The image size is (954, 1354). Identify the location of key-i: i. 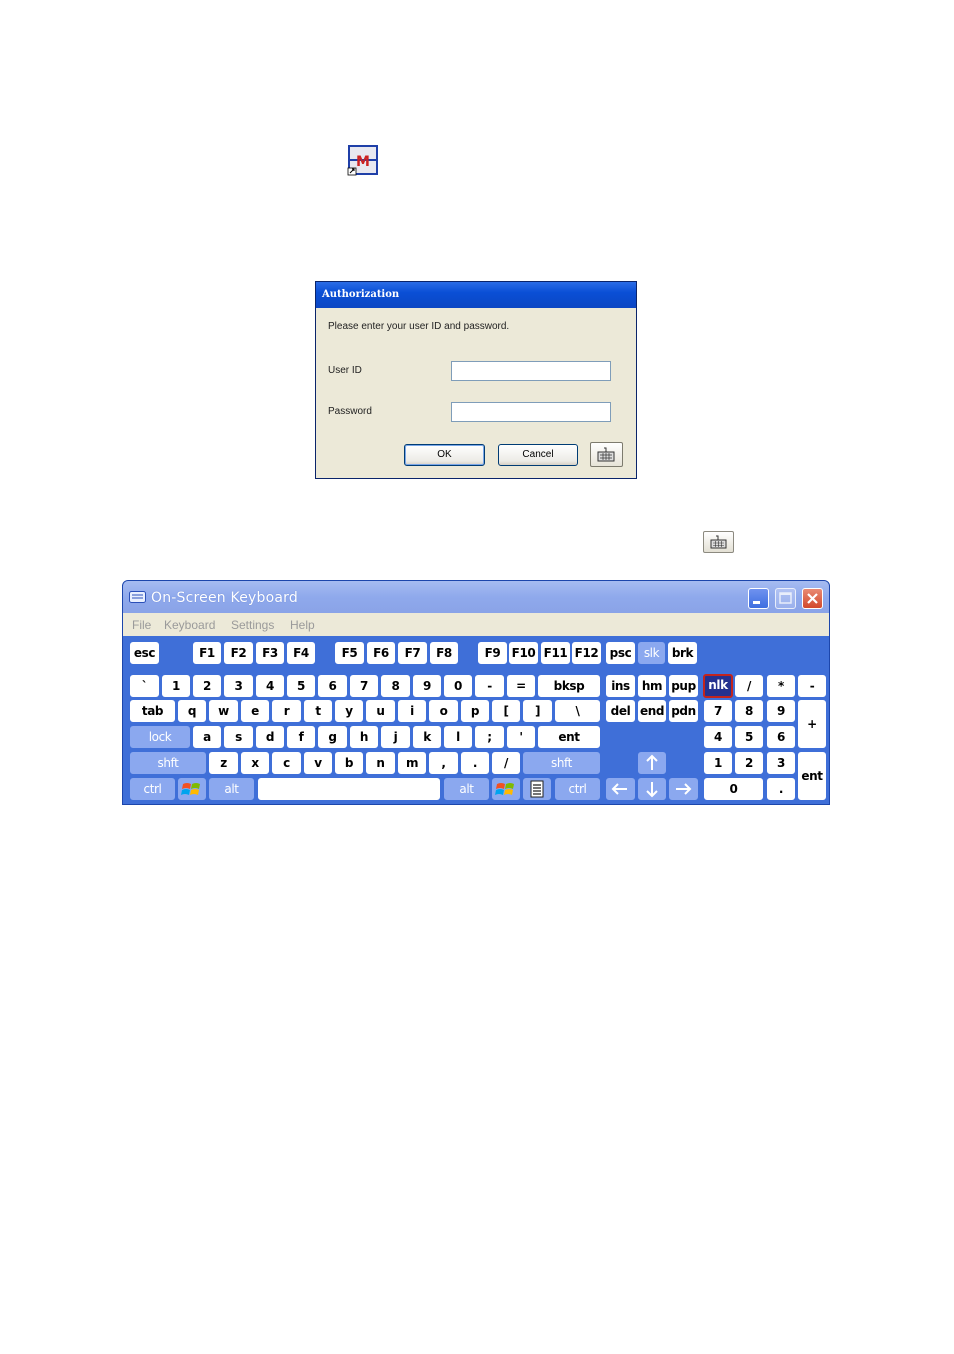
(412, 711).